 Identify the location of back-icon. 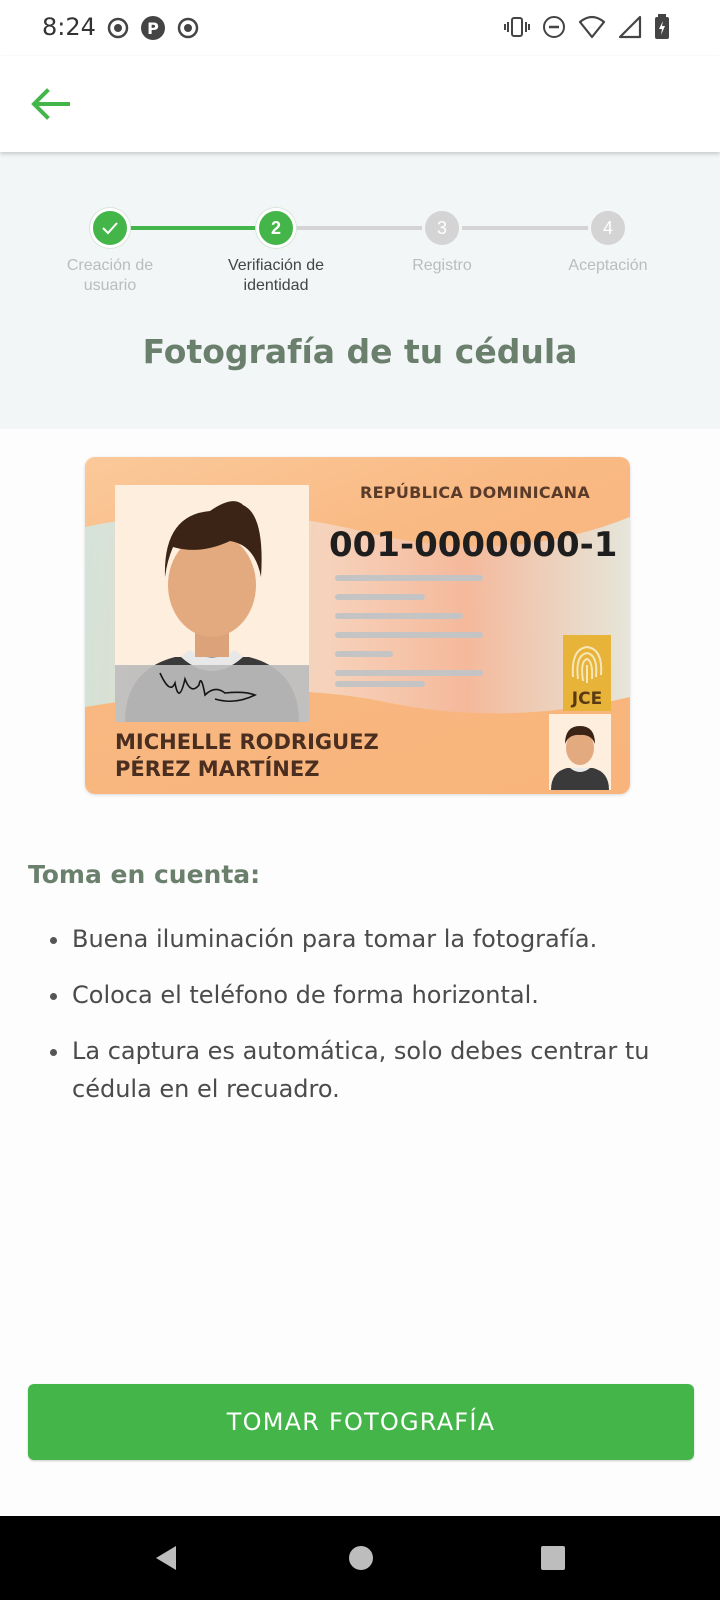
(166, 1558).